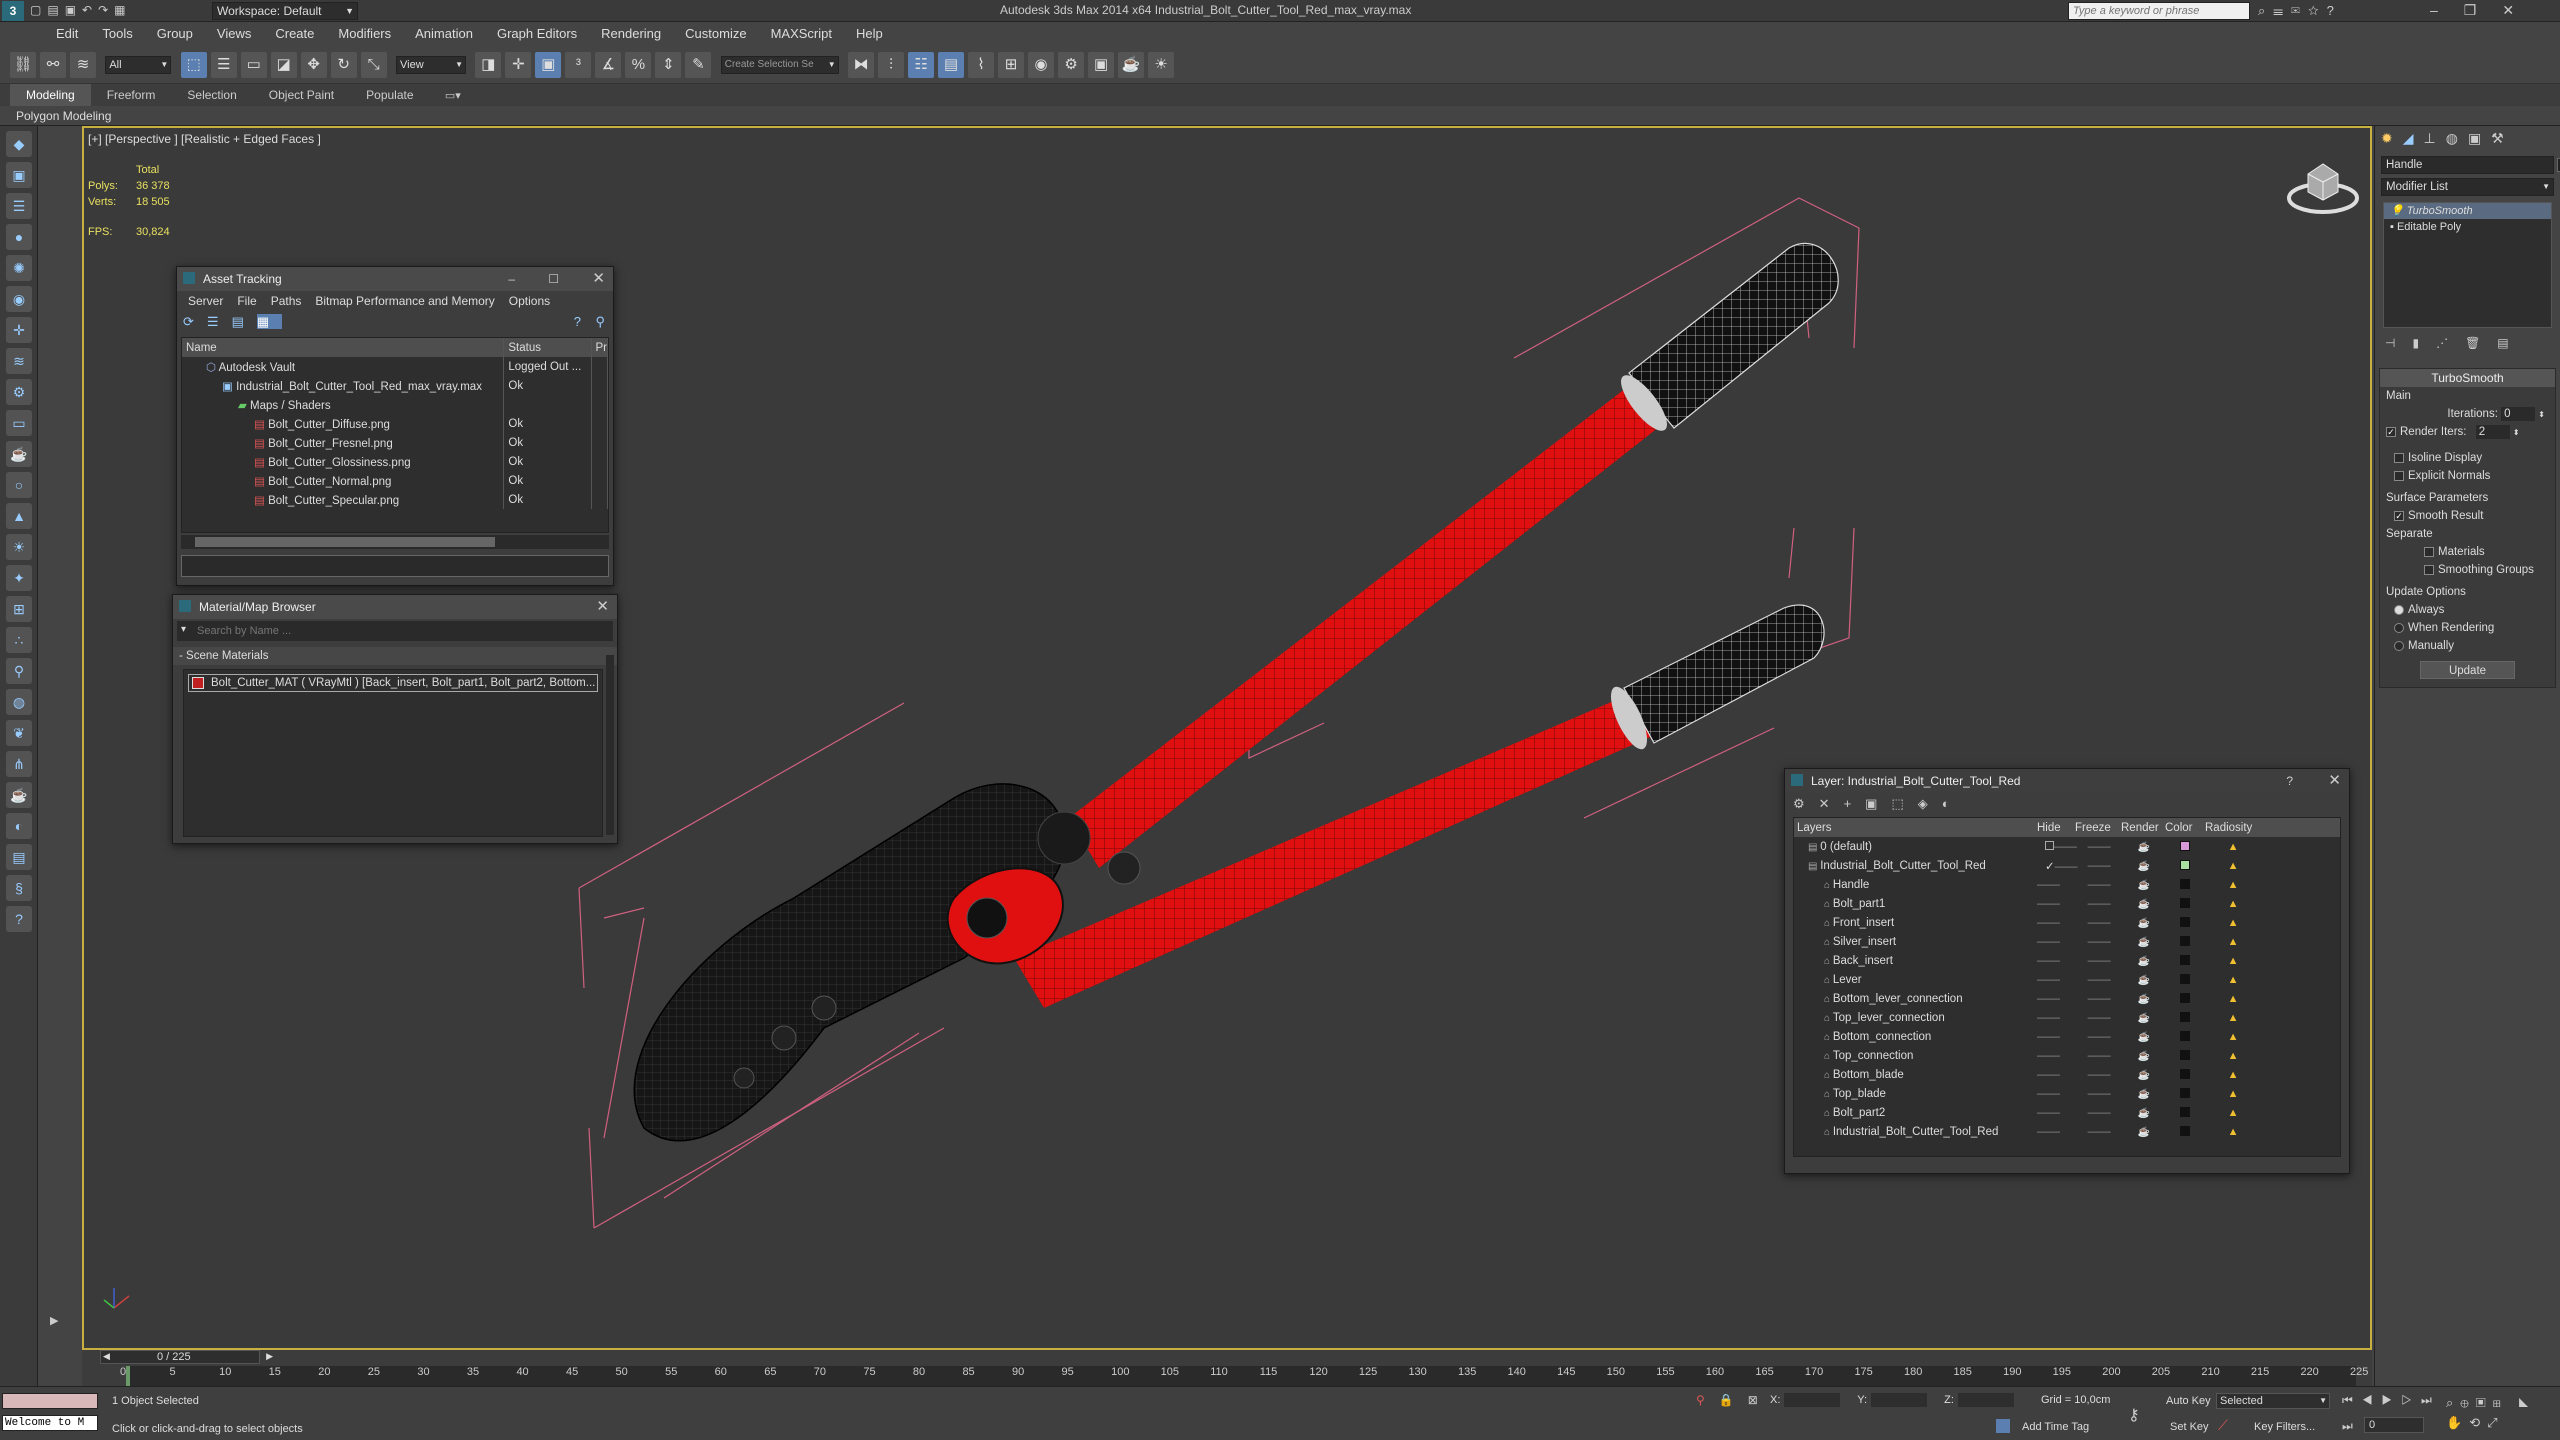 Image resolution: width=2560 pixels, height=1440 pixels. I want to click on iterations-spinner: 0, so click(2518, 414).